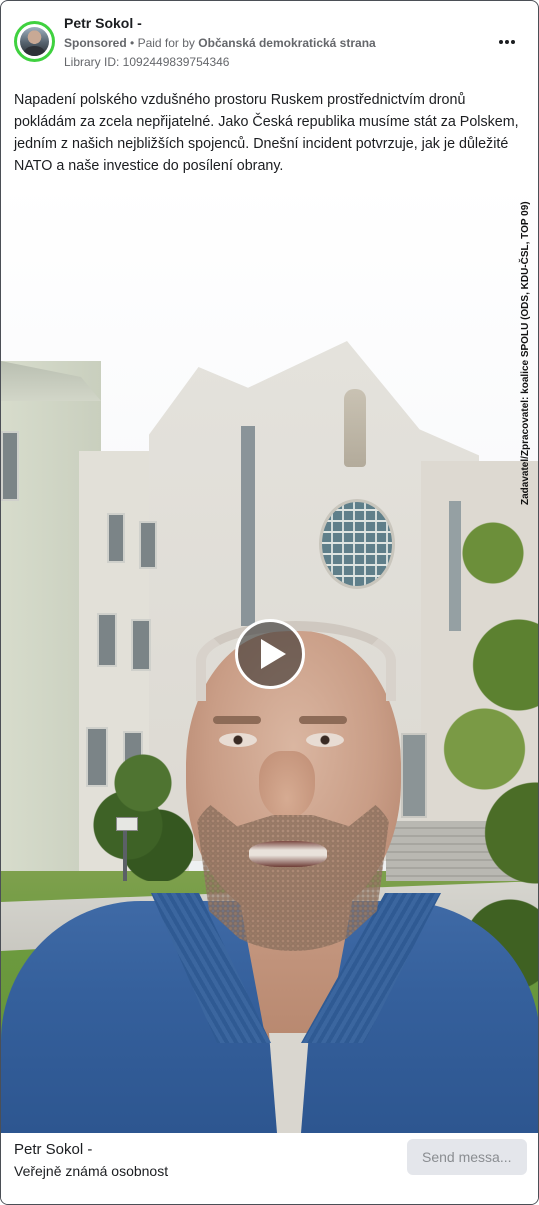 This screenshot has width=539, height=1205. I want to click on rose-window, so click(357, 544).